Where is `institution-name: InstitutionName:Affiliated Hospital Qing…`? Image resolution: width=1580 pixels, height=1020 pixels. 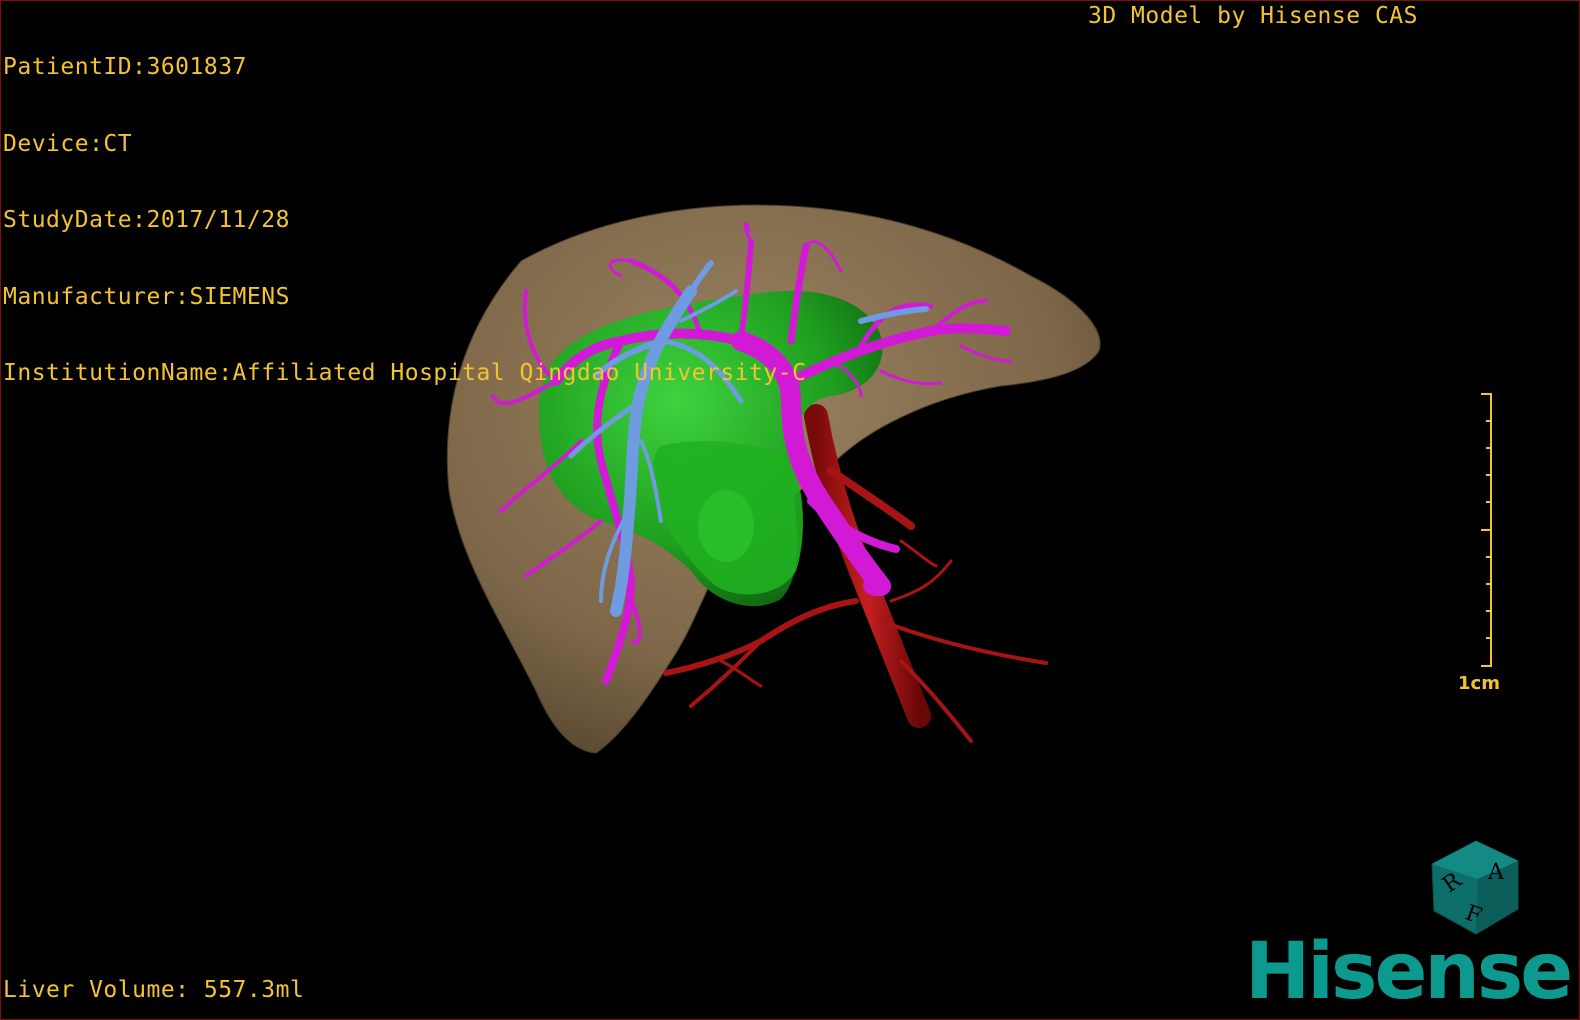 institution-name: InstitutionName:Affiliated Hospital Qing… is located at coordinates (405, 373).